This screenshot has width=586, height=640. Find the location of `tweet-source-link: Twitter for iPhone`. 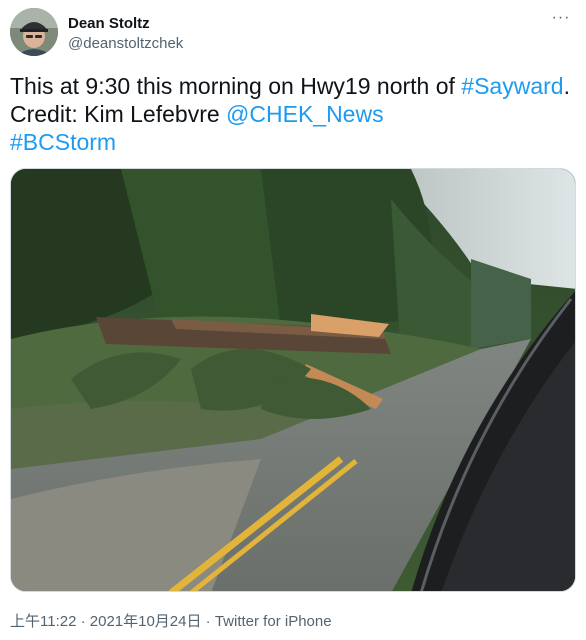

tweet-source-link: Twitter for iPhone is located at coordinates (273, 621).